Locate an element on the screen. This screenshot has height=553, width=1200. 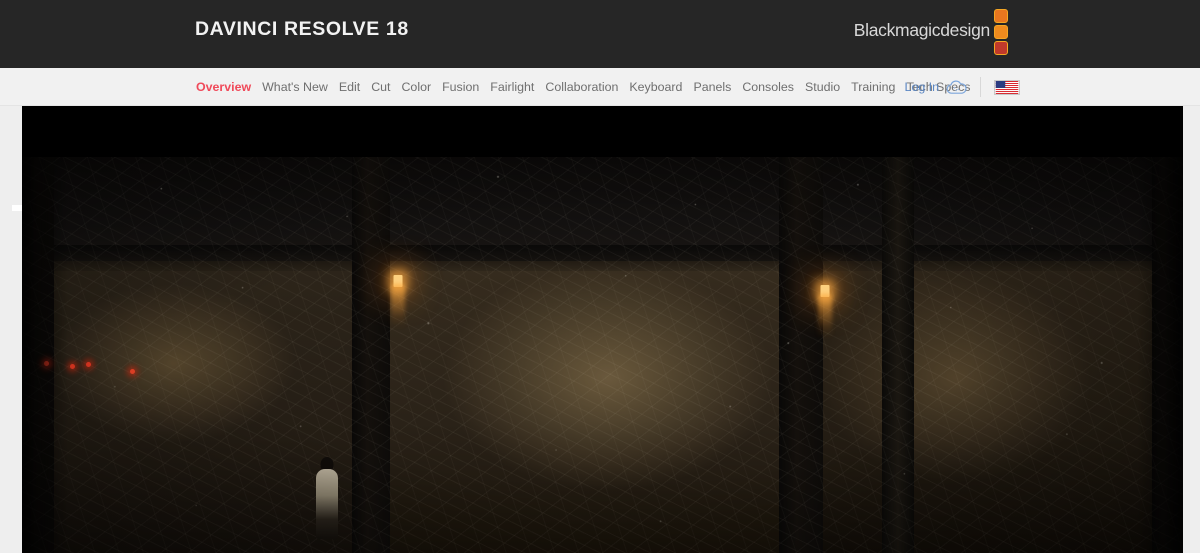
logo-square-top is located at coordinates (1001, 16).